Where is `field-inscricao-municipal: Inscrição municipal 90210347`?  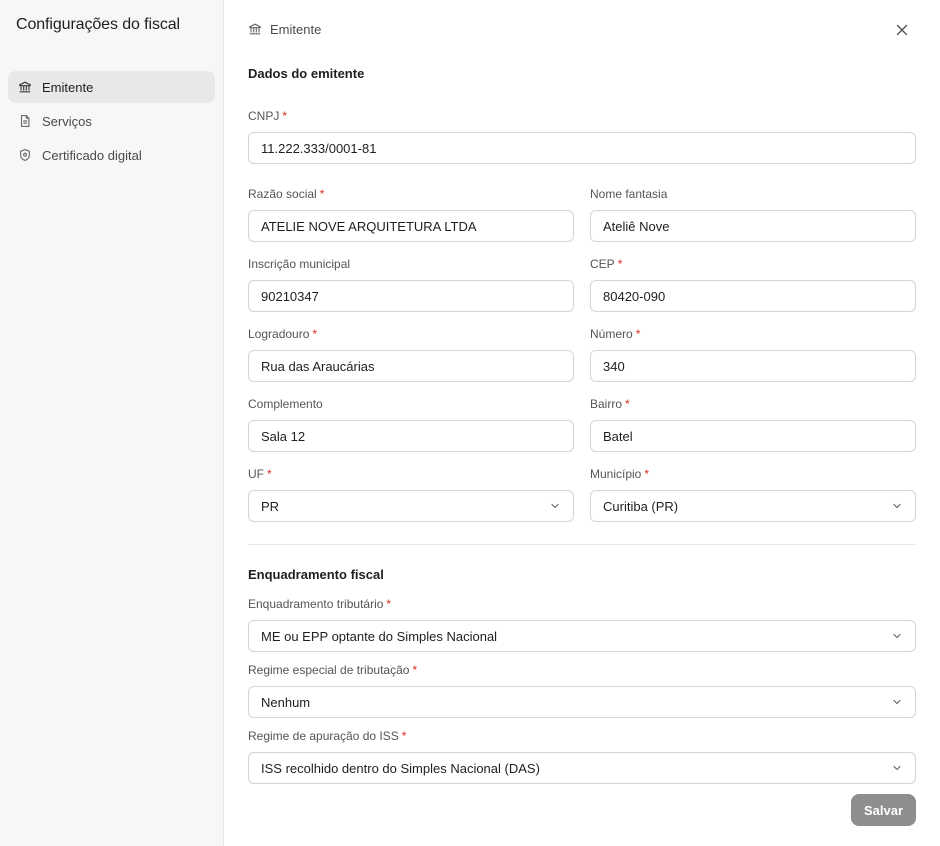 field-inscricao-municipal: Inscrição municipal 90210347 is located at coordinates (411, 284).